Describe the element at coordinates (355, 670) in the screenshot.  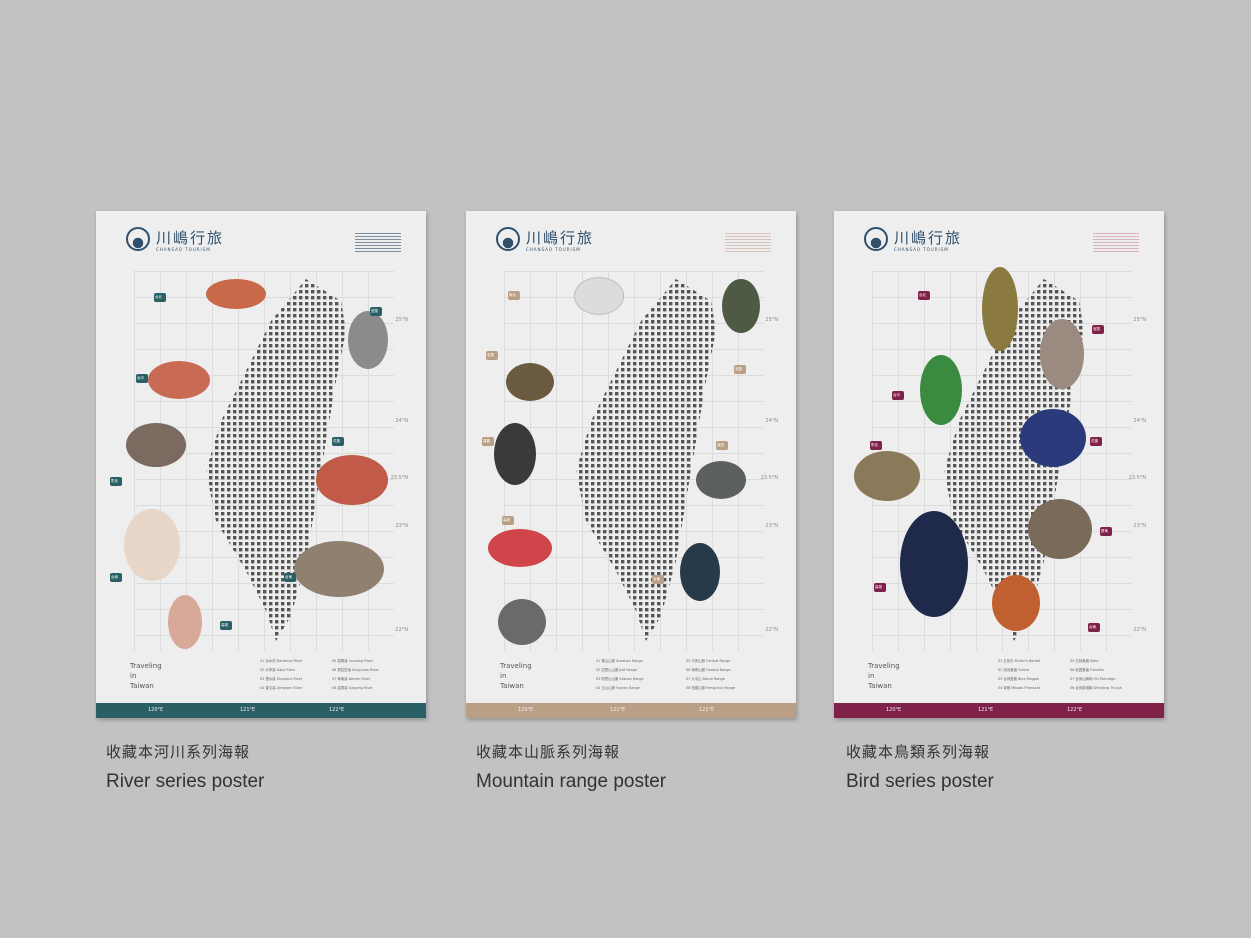
I see `legend-item: 06 秀姑巒溪 Xiuguluan River` at that location.